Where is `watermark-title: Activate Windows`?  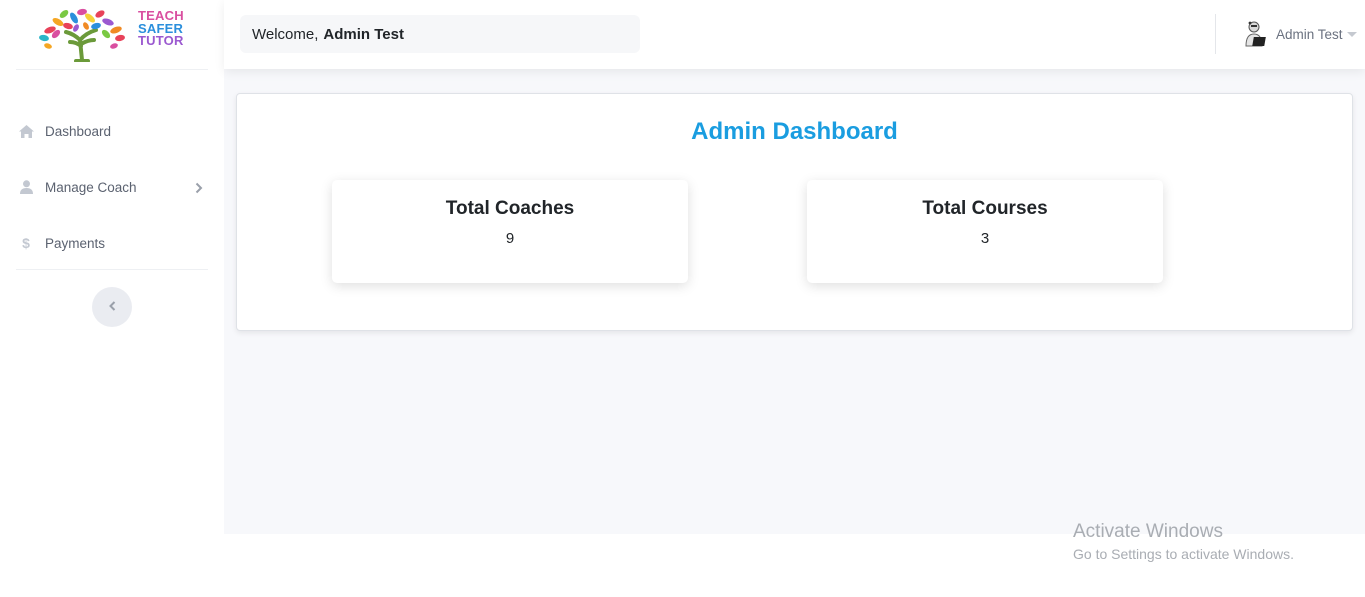 watermark-title: Activate Windows is located at coordinates (1148, 531).